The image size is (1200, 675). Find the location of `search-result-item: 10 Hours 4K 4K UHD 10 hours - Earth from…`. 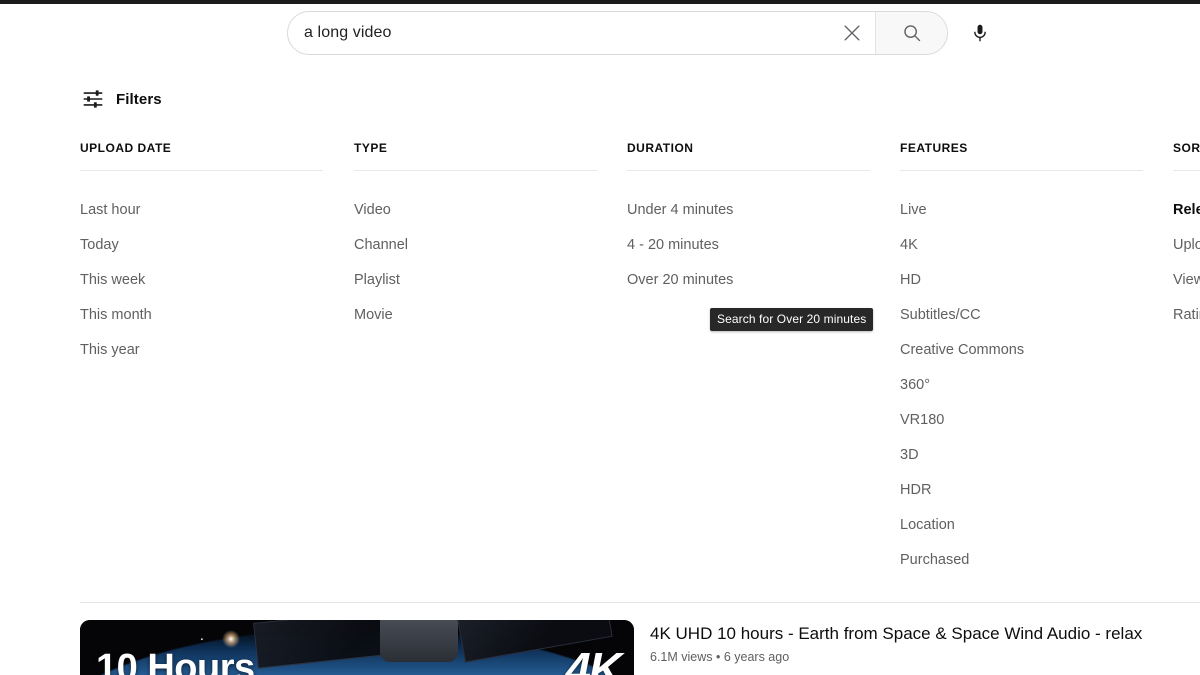

search-result-item: 10 Hours 4K 4K UHD 10 hours - Earth from… is located at coordinates (640, 647).